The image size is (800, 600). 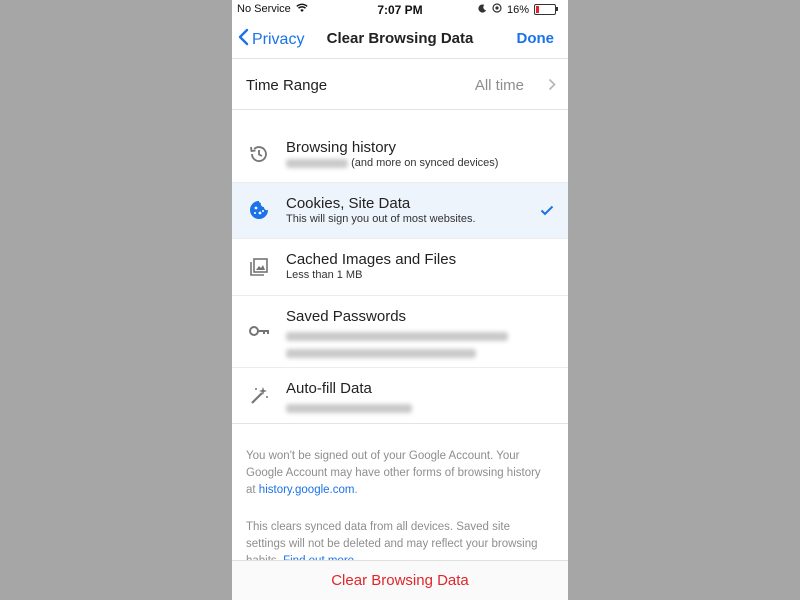 I want to click on history-link: history.google.com, so click(x=307, y=490).